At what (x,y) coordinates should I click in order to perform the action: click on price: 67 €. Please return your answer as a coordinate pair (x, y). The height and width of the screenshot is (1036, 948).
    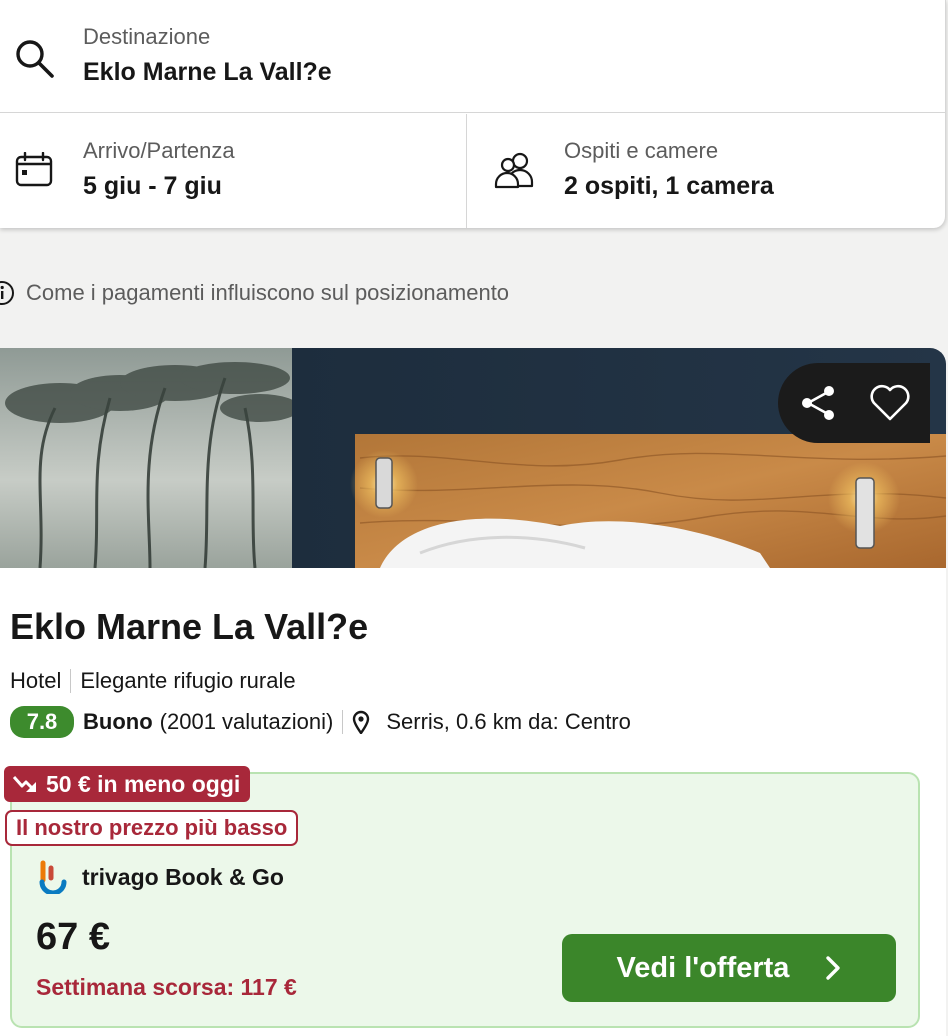
    Looking at the image, I should click on (73, 937).